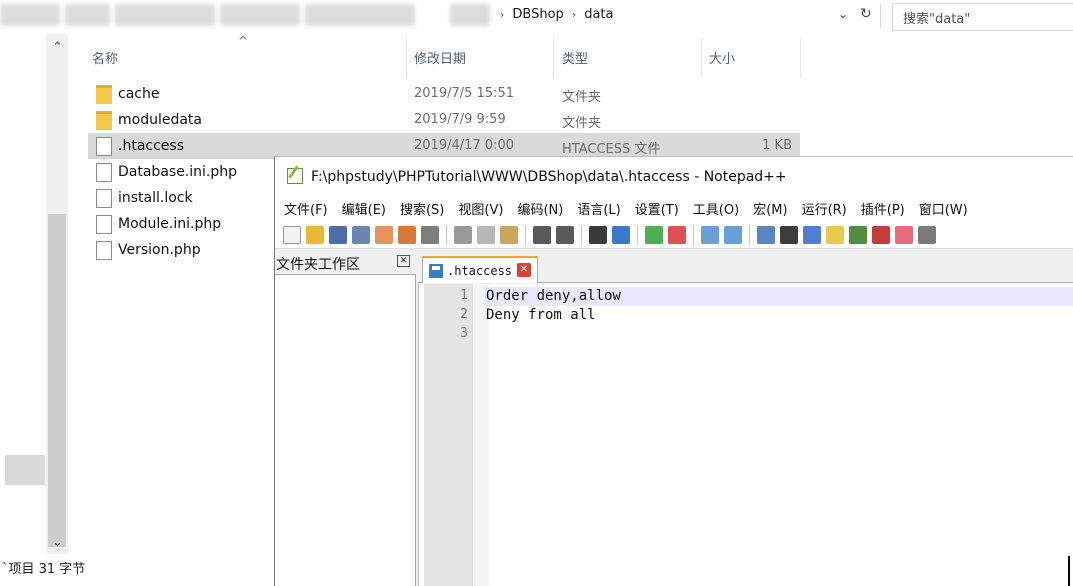 Image resolution: width=1073 pixels, height=586 pixels. Describe the element at coordinates (657, 208) in the screenshot. I see `menu-settings: 设置(T)` at that location.